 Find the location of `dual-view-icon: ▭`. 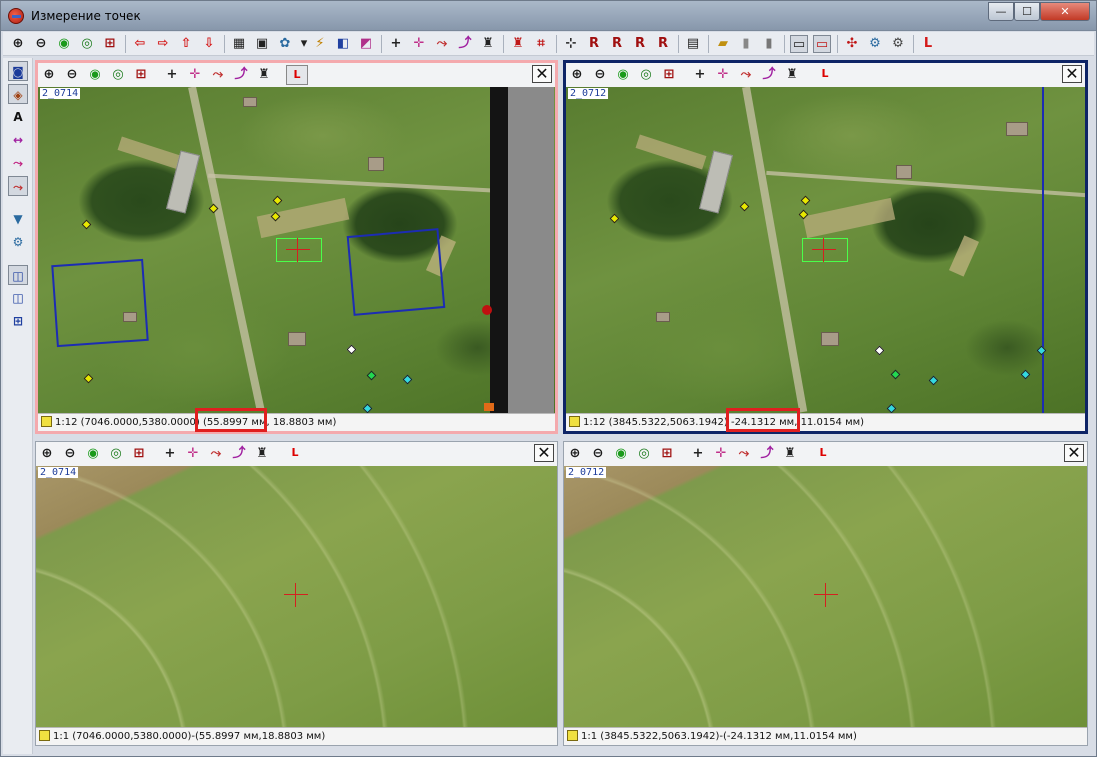

dual-view-icon: ▭ is located at coordinates (822, 44).